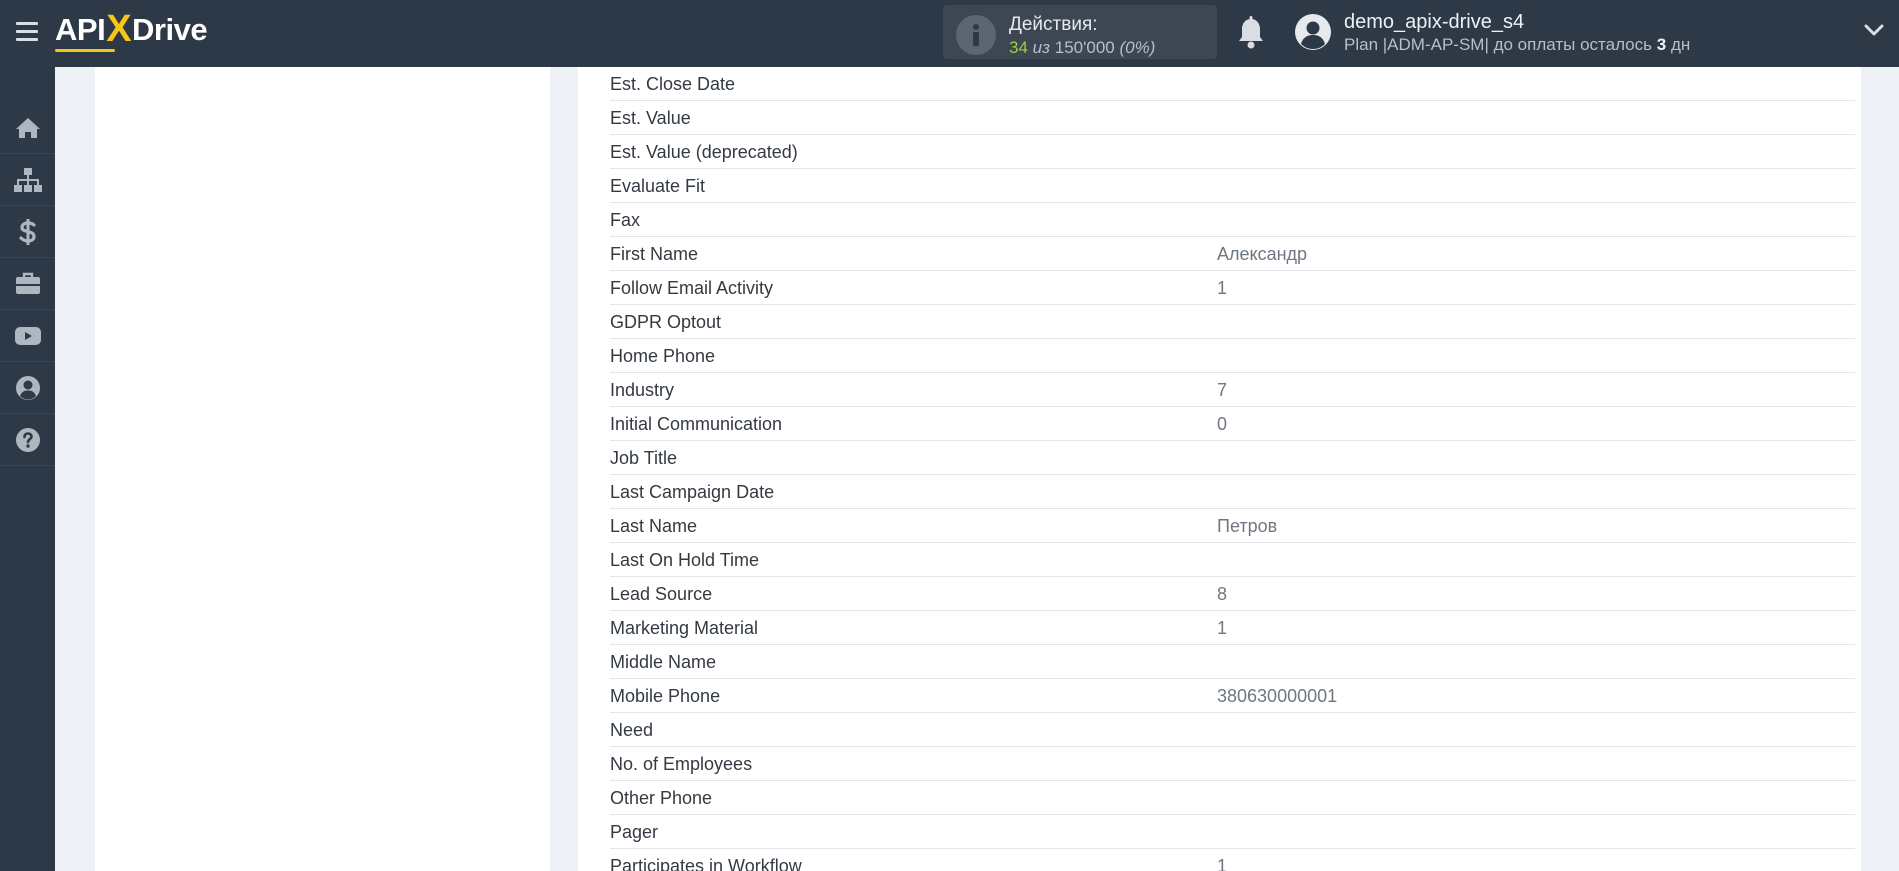  I want to click on sidebar-item-video, so click(27, 336).